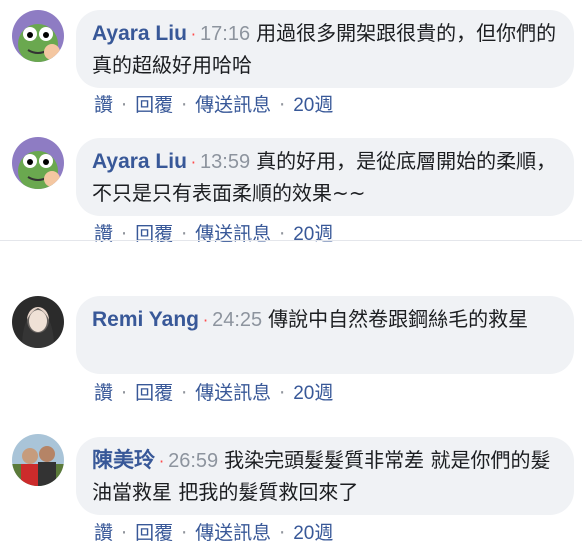 This screenshot has height=554, width=582. What do you see at coordinates (193, 461) in the screenshot?
I see `comment-time: 26:59` at bounding box center [193, 461].